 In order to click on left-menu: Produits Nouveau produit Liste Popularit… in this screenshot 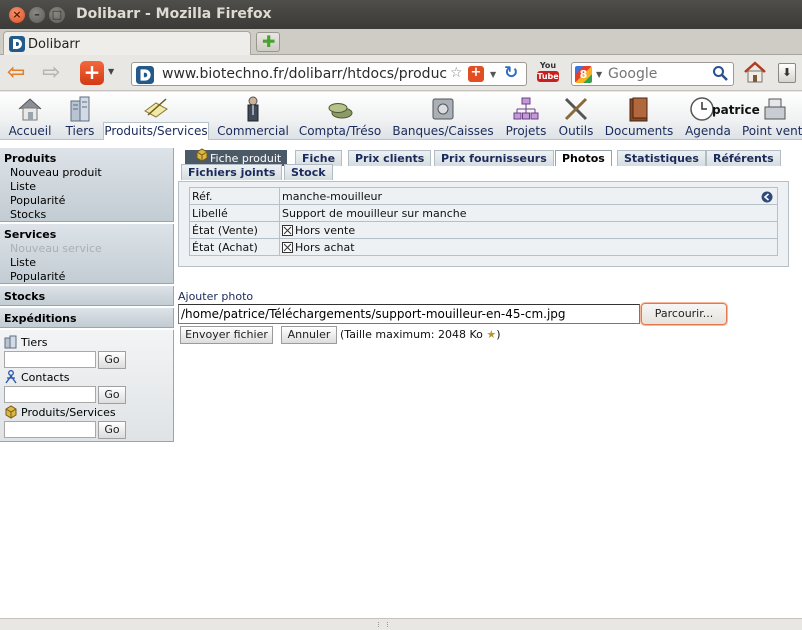, I will do `click(87, 295)`.